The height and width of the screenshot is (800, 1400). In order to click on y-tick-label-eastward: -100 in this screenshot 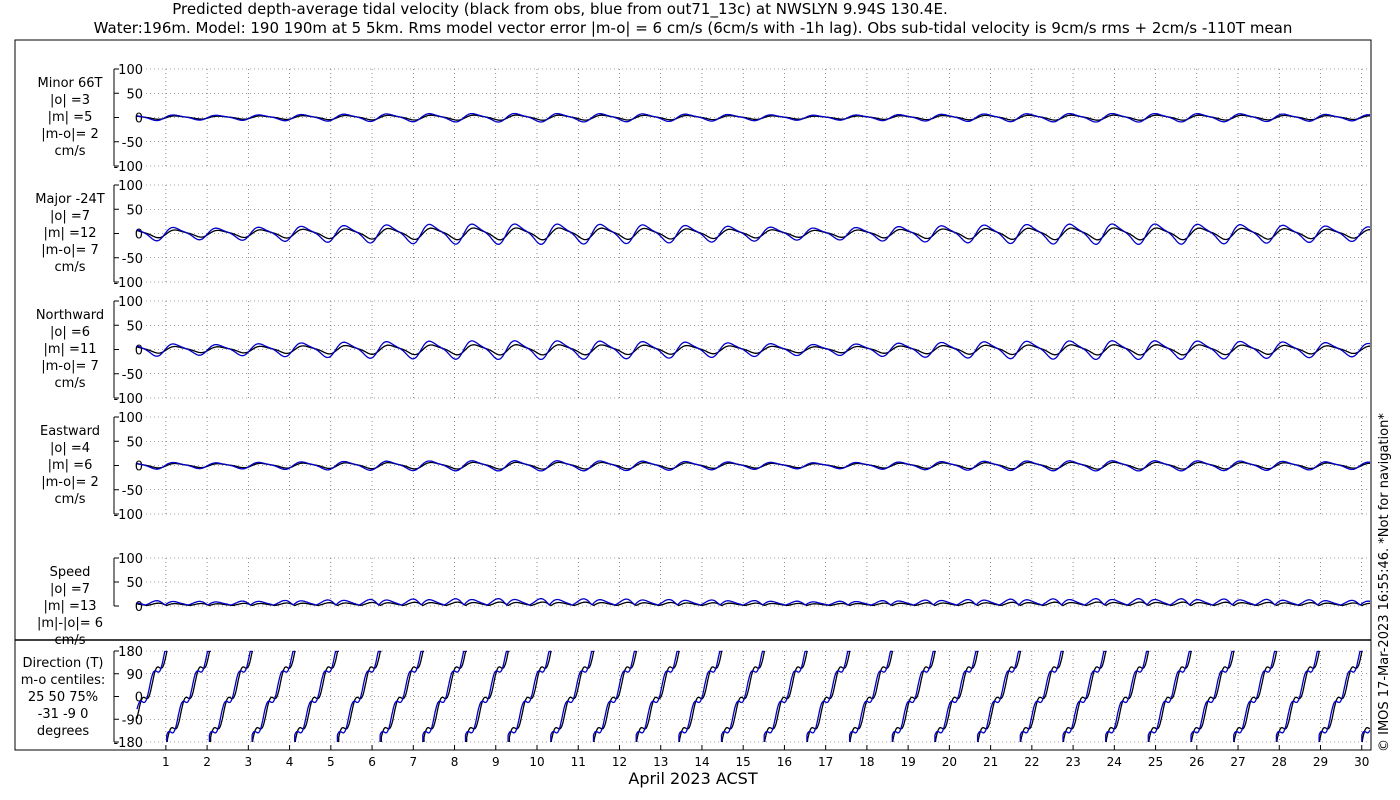, I will do `click(128, 515)`.